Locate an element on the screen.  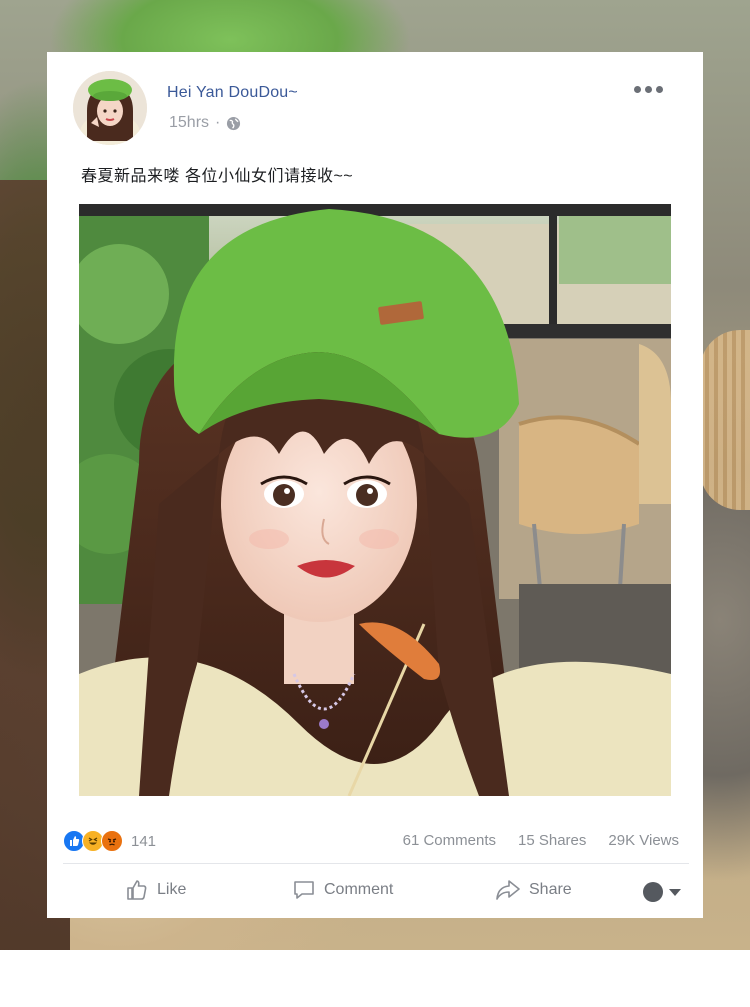
angry-reaction-icon is located at coordinates (112, 841).